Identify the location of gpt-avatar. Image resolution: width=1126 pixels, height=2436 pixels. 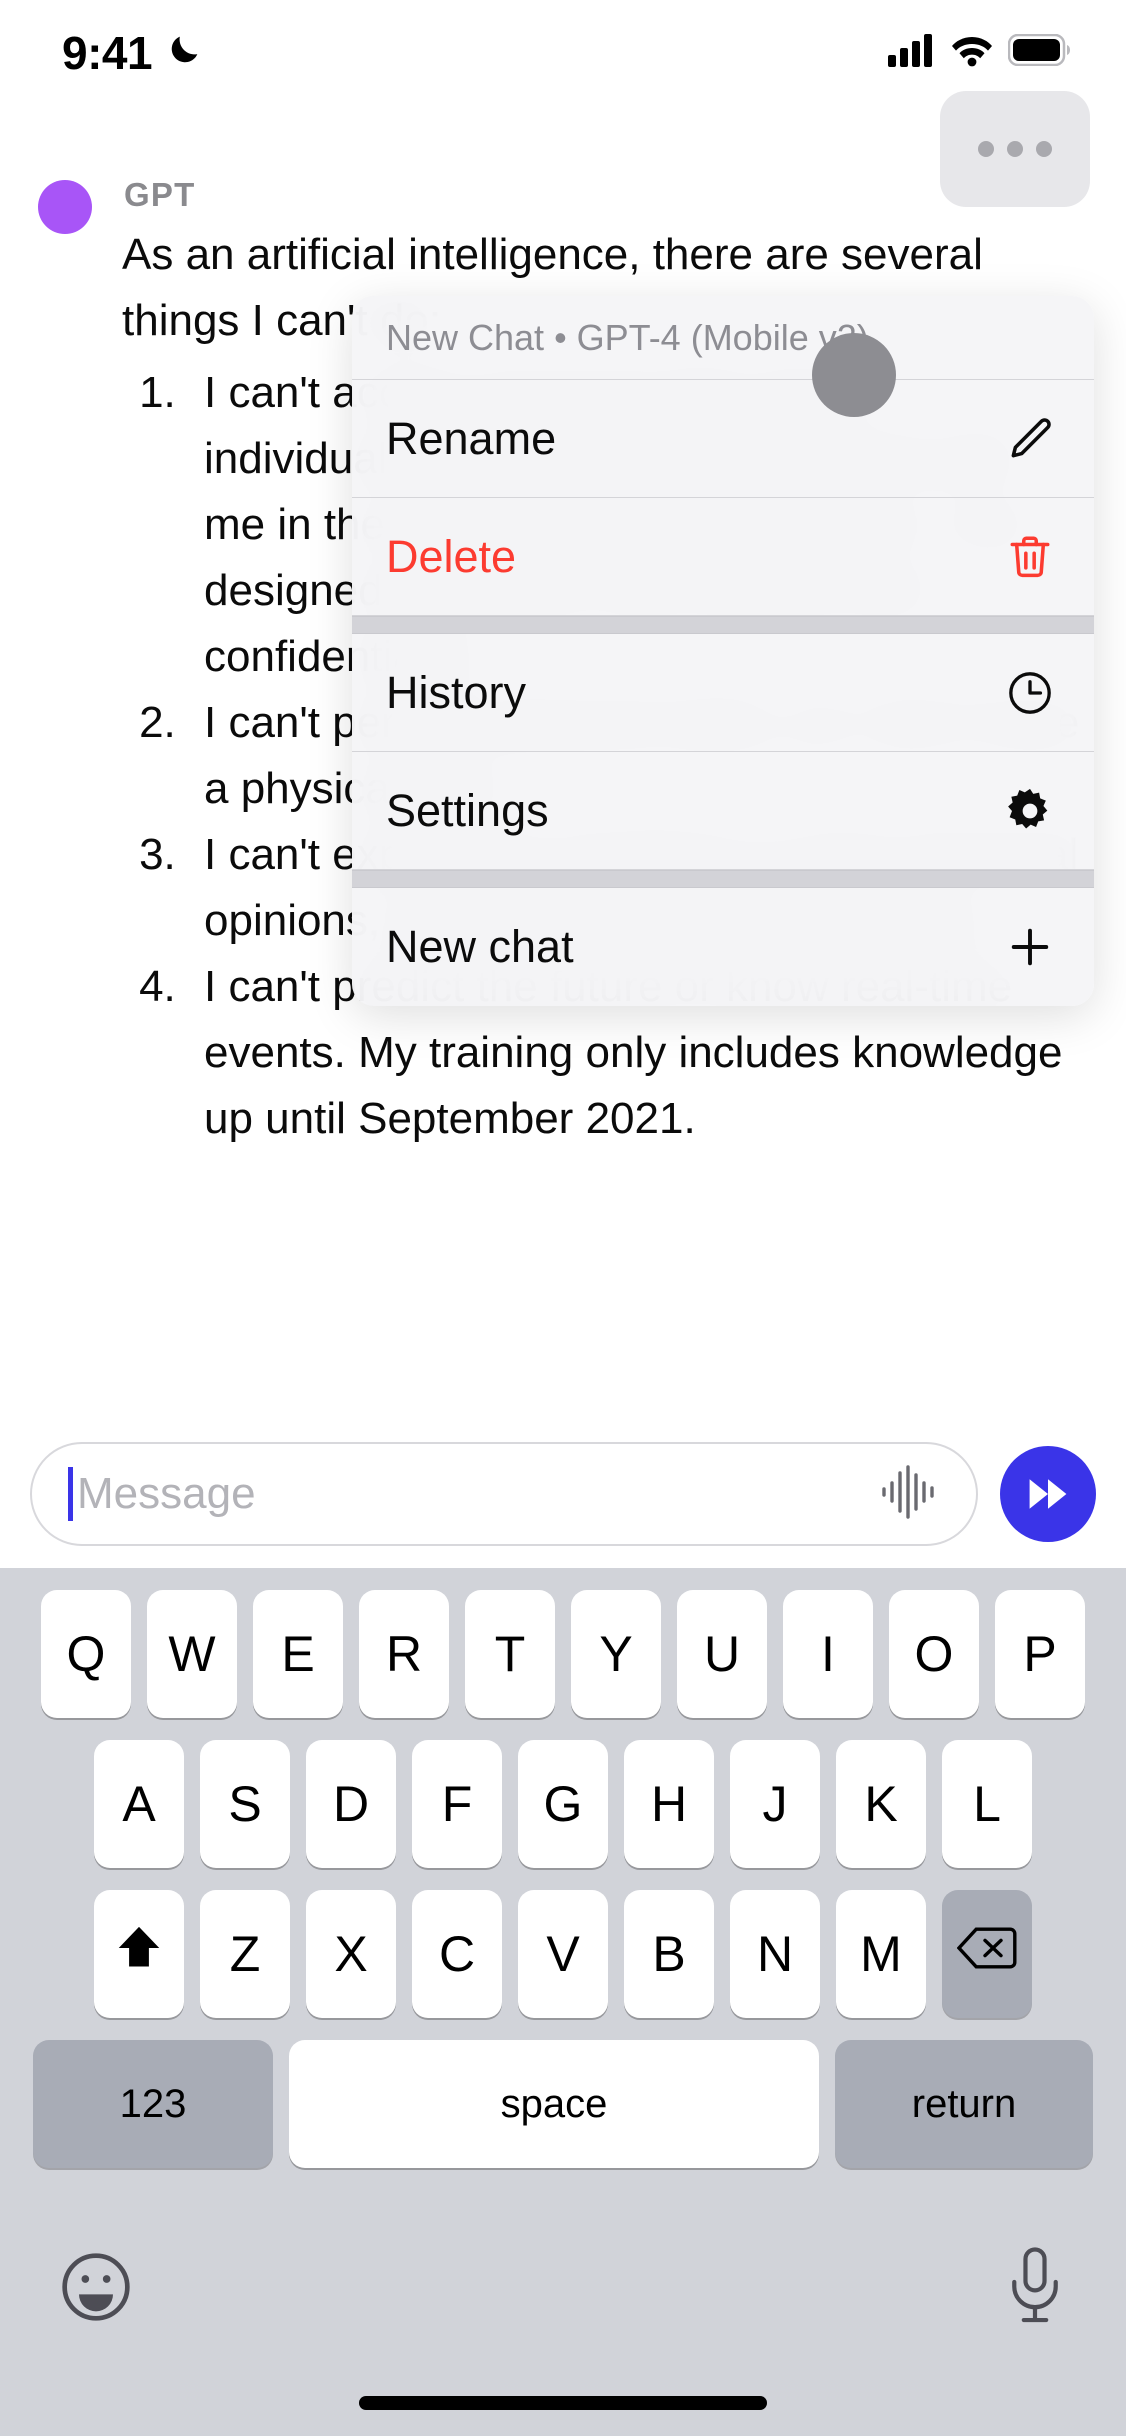
(65, 207).